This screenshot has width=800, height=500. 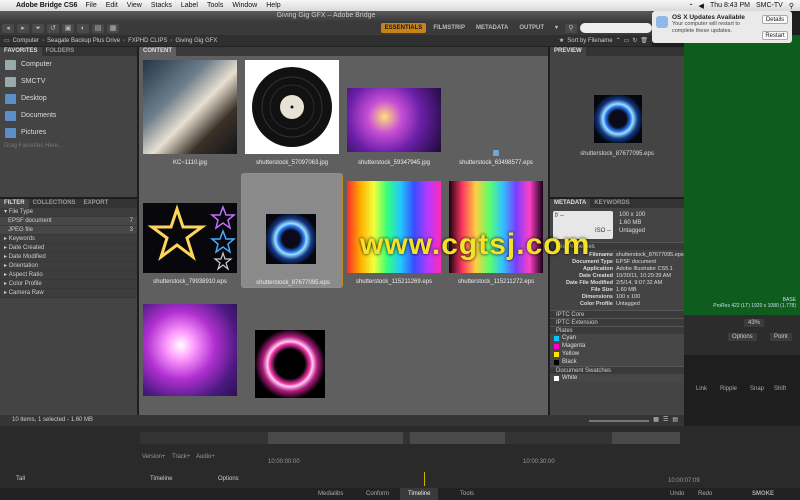 What do you see at coordinates (190, 230) in the screenshot?
I see `thumbnail-item: shutterstock_79938910.eps` at bounding box center [190, 230].